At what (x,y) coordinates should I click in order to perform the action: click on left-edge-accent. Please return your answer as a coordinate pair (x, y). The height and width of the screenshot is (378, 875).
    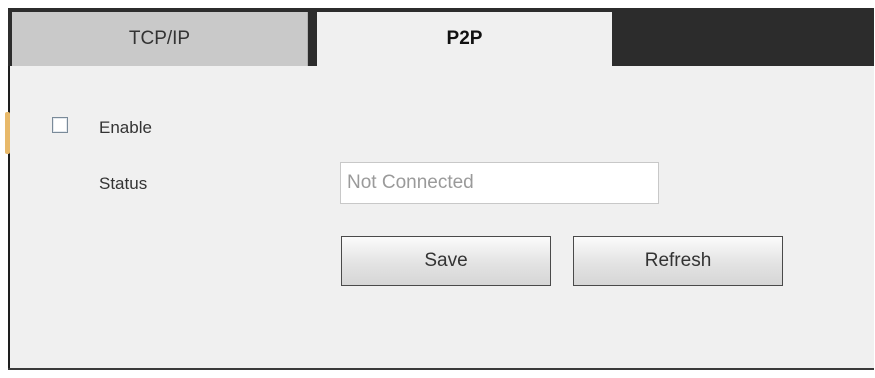
    Looking at the image, I should click on (7, 133).